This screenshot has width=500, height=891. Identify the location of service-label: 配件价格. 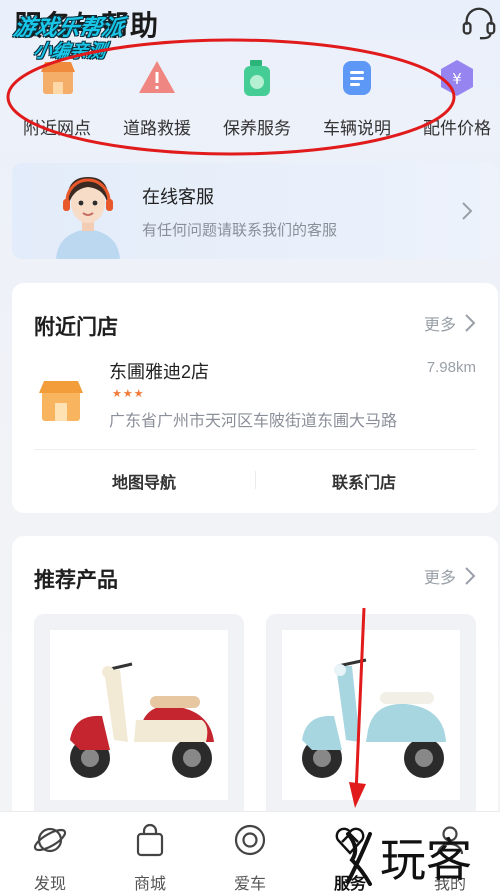
(457, 128).